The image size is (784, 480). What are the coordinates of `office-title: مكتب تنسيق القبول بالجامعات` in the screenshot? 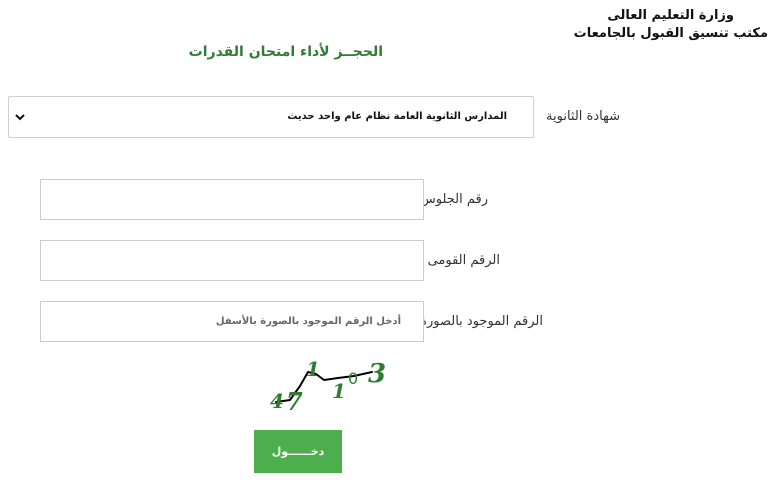 It's located at (670, 33).